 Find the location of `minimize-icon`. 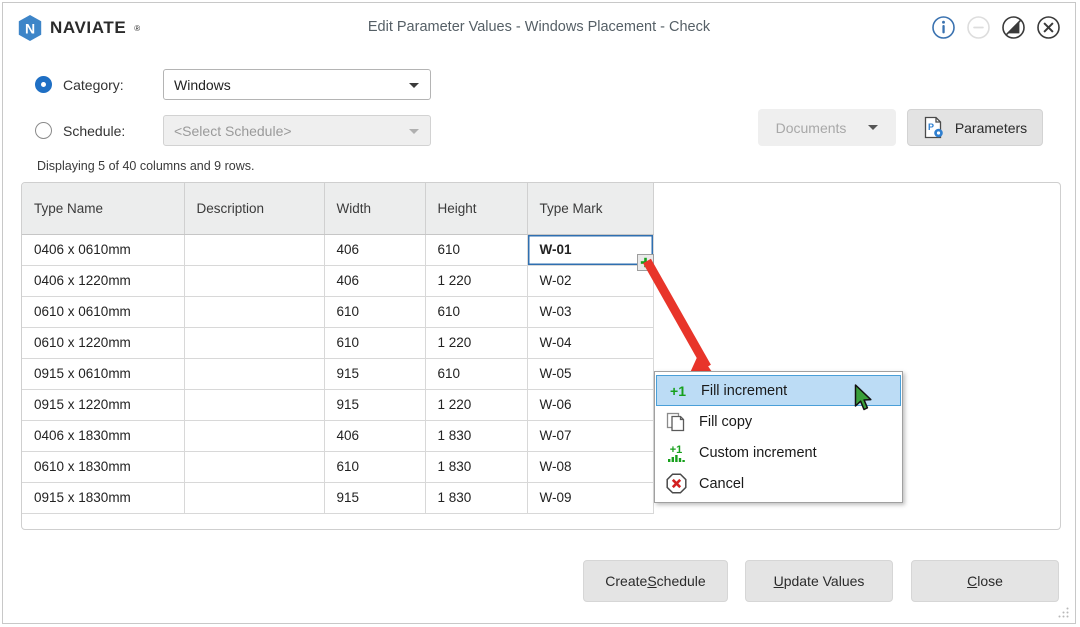

minimize-icon is located at coordinates (978, 27).